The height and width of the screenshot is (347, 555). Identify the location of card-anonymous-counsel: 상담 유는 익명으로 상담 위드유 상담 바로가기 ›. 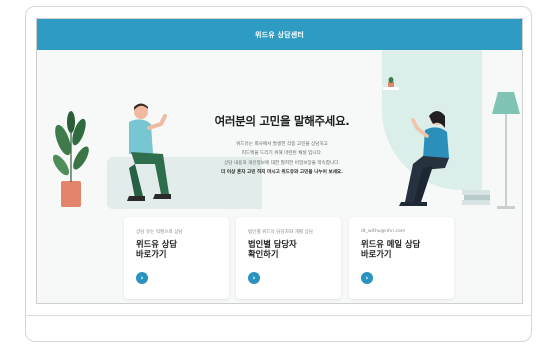
(176, 258).